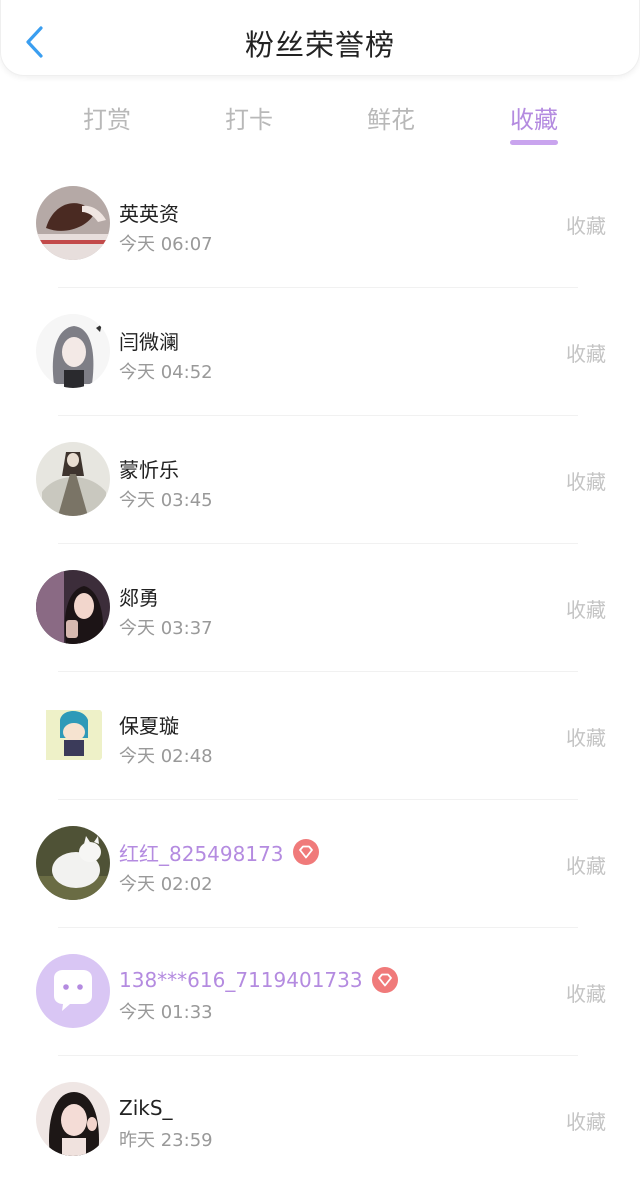 The height and width of the screenshot is (1185, 640). I want to click on name-line: 英英资, so click(149, 212).